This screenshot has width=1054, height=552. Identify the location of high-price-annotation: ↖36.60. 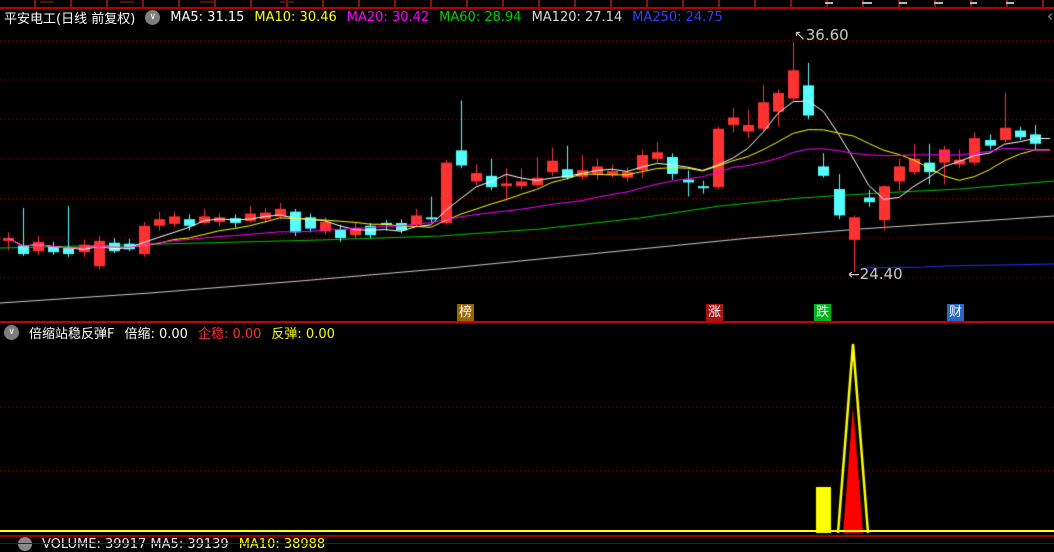
(821, 35).